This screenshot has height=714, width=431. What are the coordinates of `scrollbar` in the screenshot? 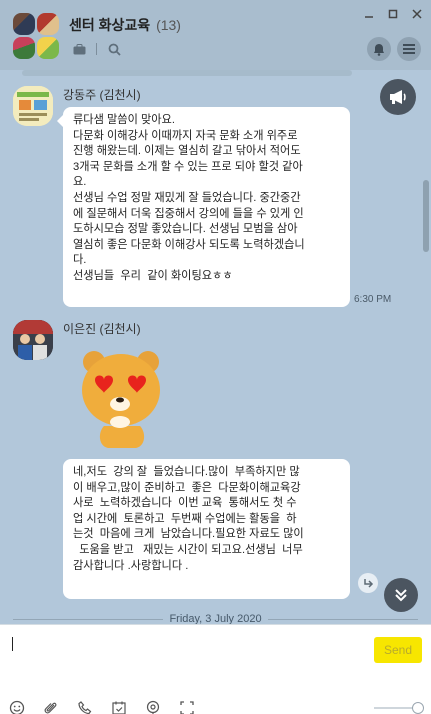 It's located at (426, 216).